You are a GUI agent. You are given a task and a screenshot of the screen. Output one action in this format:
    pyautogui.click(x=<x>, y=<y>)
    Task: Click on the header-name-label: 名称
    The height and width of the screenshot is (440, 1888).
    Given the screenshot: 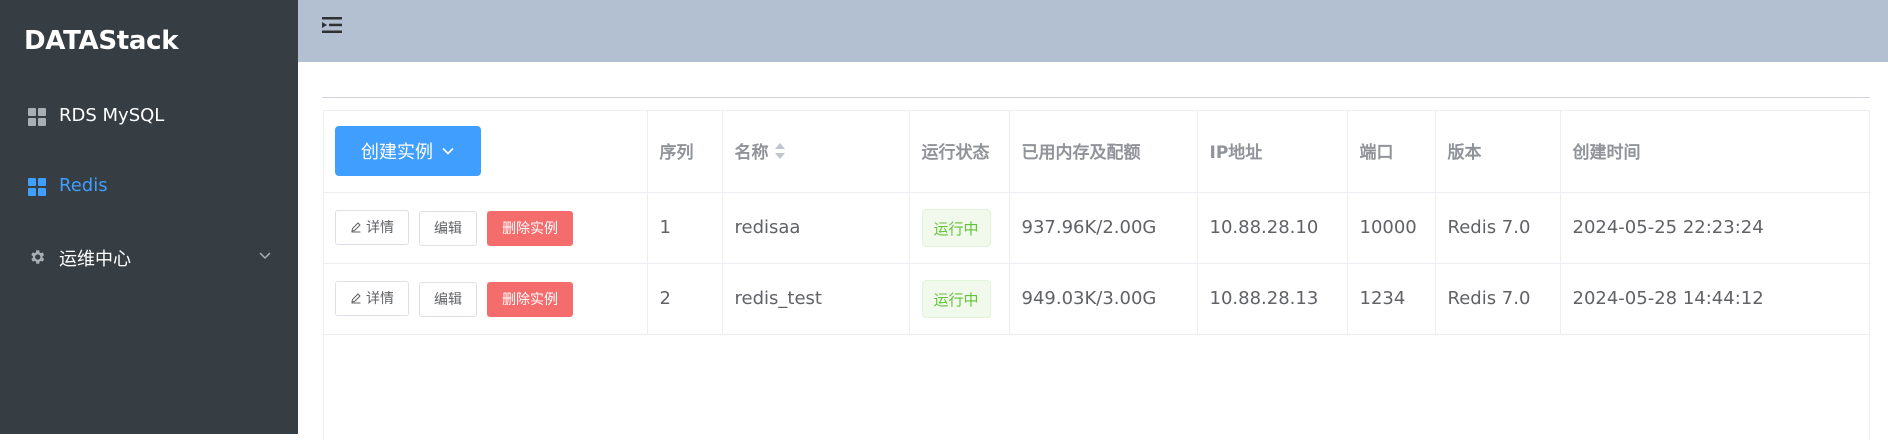 What is the action you would take?
    pyautogui.click(x=751, y=153)
    